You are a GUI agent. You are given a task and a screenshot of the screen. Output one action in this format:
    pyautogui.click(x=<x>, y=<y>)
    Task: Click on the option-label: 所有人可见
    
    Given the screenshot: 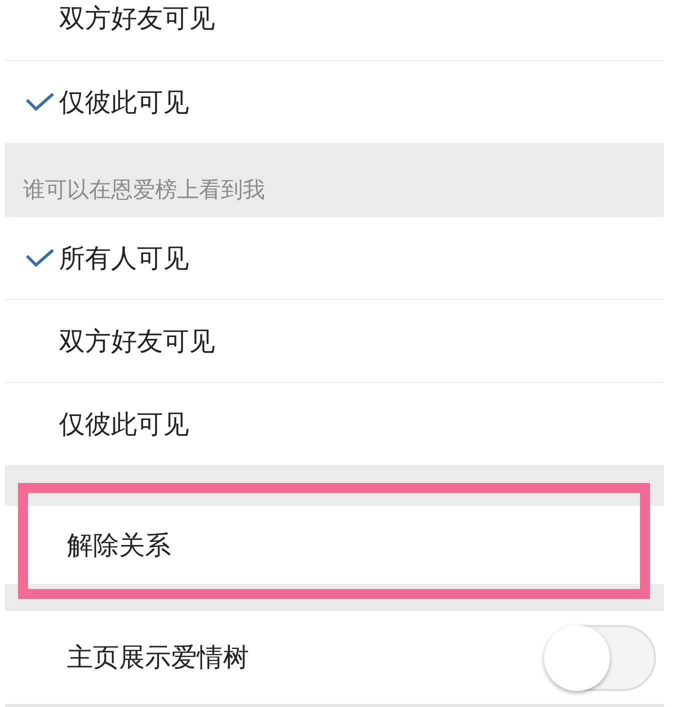 What is the action you would take?
    pyautogui.click(x=124, y=259)
    